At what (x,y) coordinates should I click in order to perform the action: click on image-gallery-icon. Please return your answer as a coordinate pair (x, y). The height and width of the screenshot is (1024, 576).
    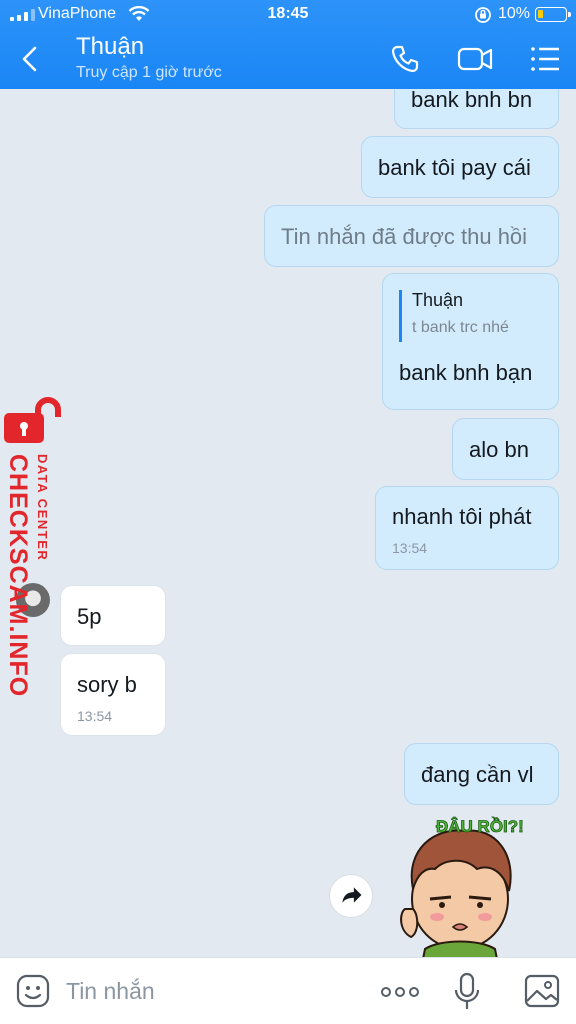
    Looking at the image, I should click on (542, 991).